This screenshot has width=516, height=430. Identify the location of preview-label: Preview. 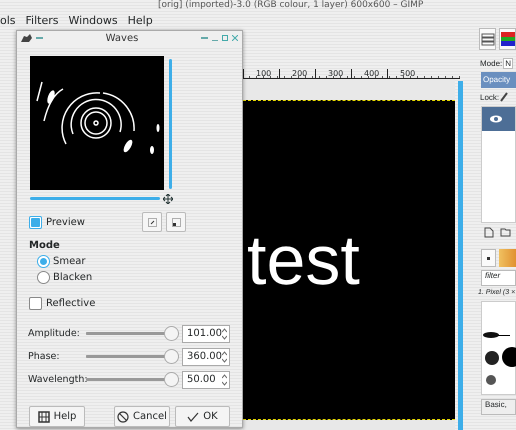
(65, 222).